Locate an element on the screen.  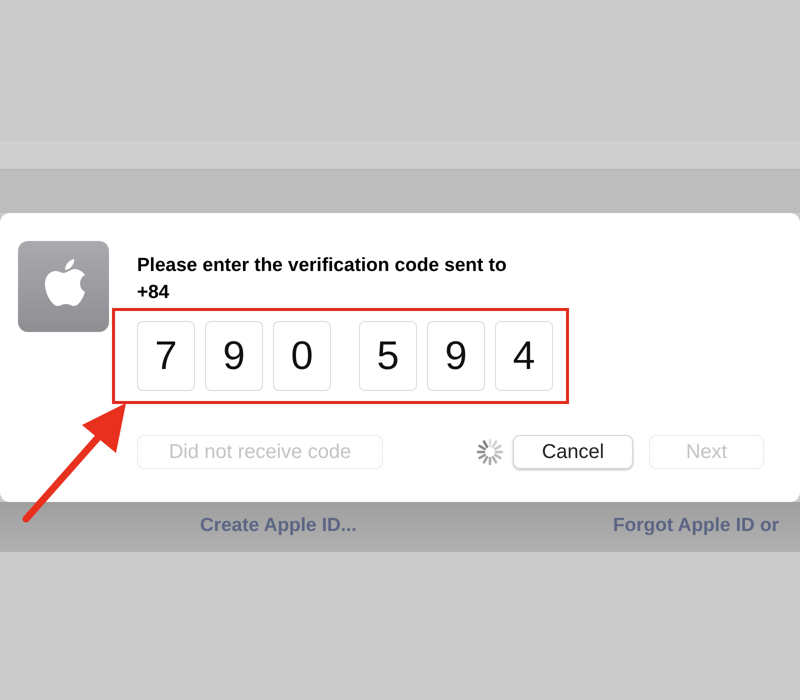
code-digit-field: 0 is located at coordinates (302, 356).